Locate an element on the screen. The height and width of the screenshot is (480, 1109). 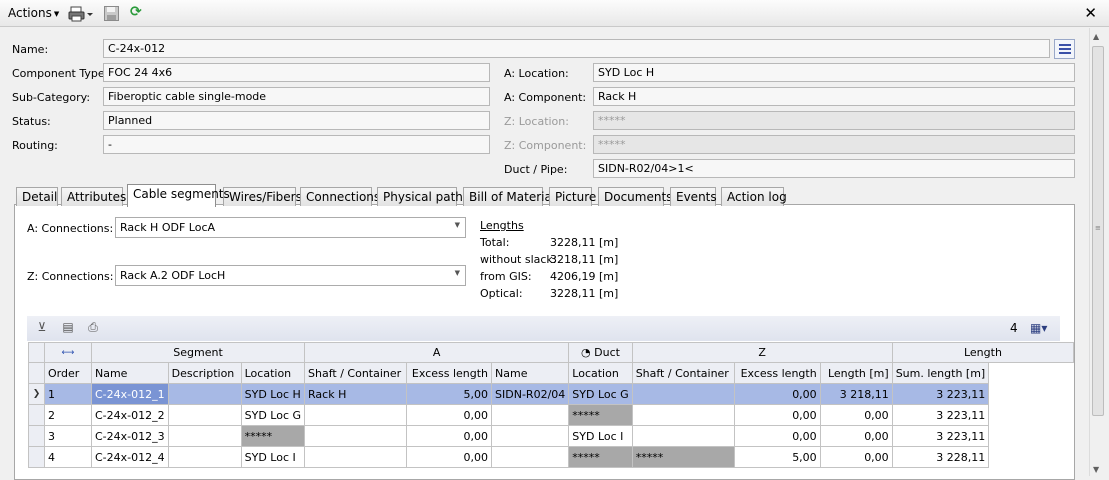
column-header-z-shaft: Shaft / Container is located at coordinates (683, 373).